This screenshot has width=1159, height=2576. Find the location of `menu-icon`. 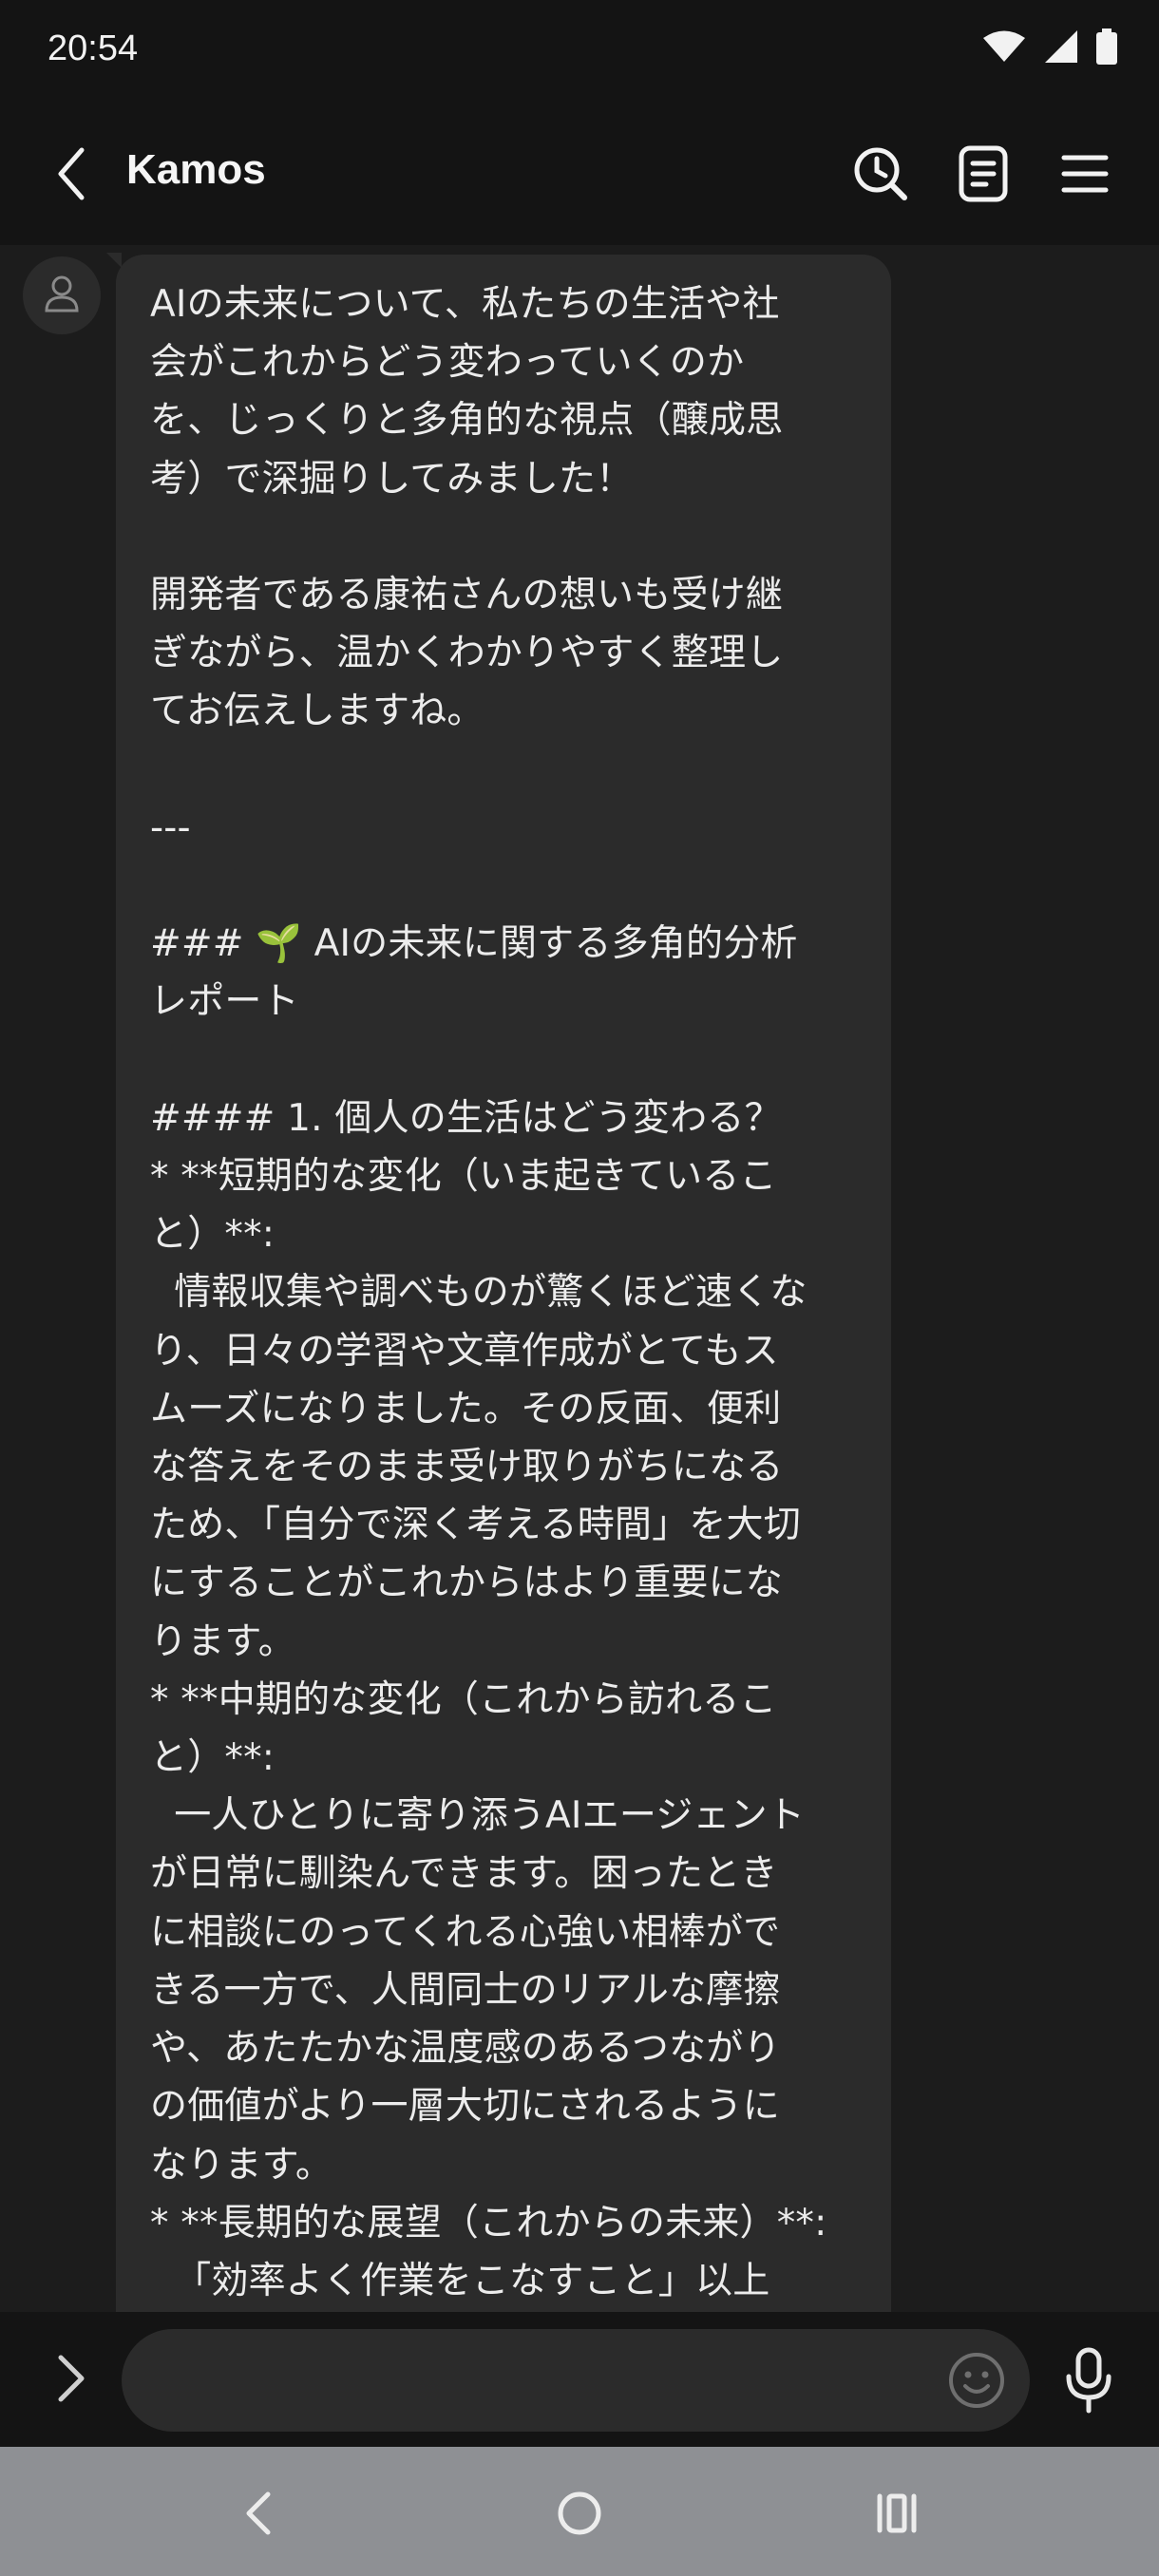

menu-icon is located at coordinates (1084, 182).